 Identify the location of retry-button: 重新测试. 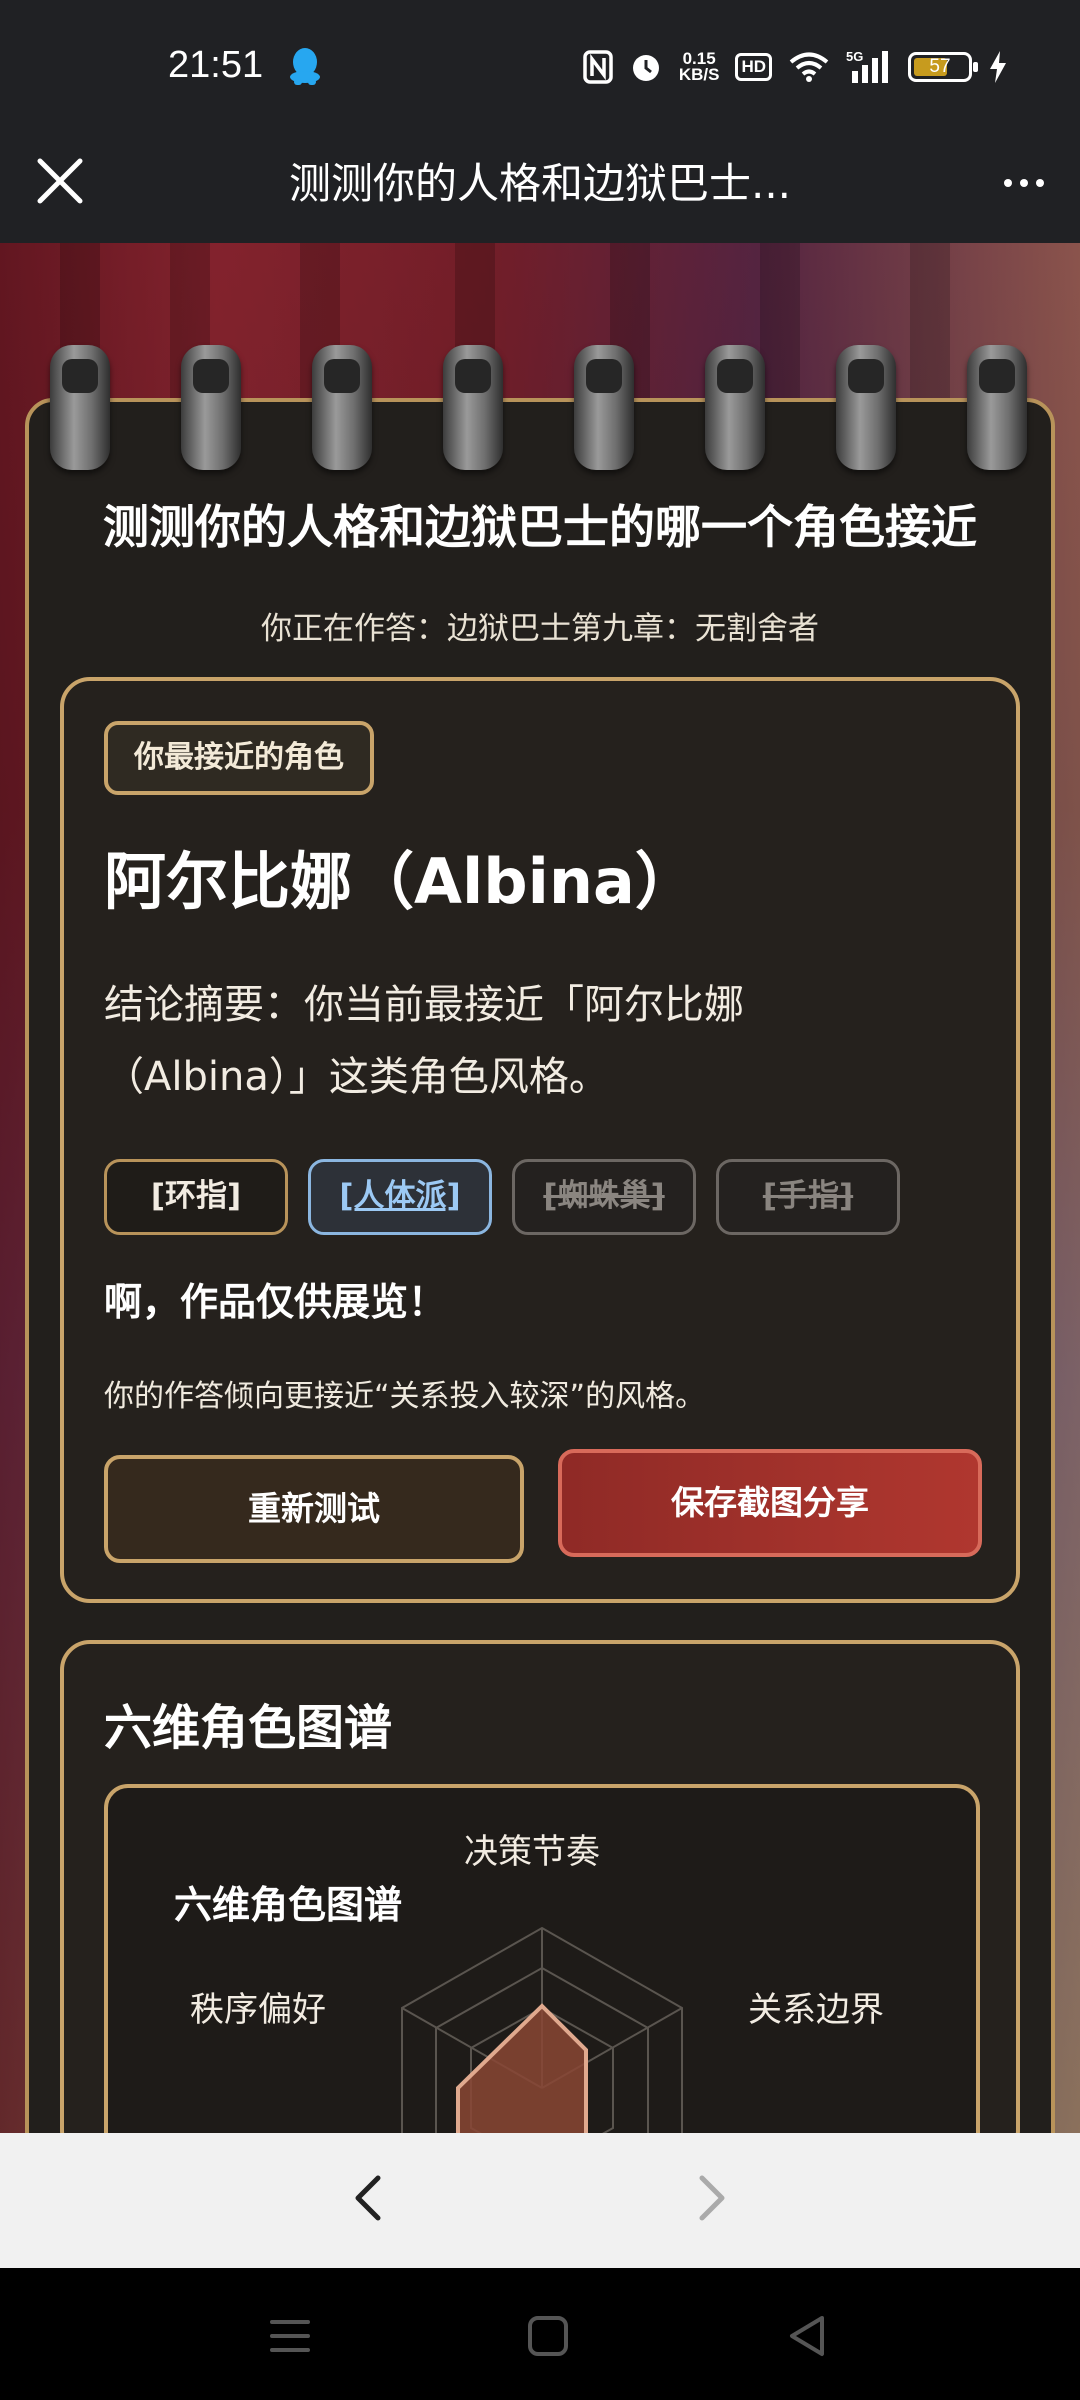
(314, 1509).